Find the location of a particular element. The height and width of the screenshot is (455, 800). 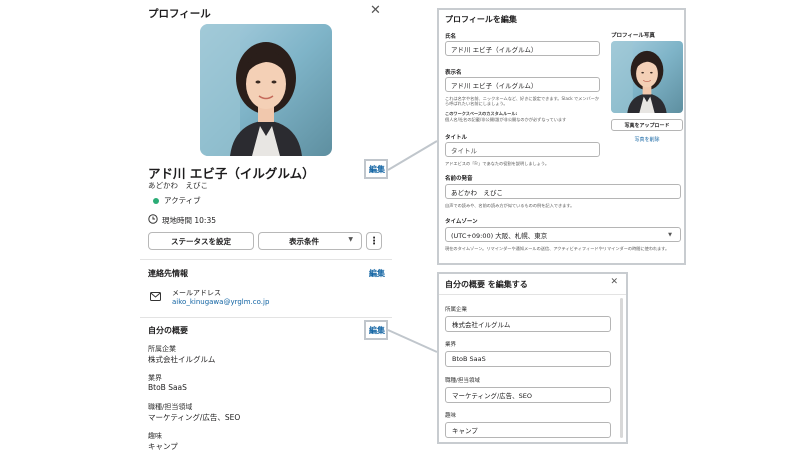

full-name-value: アド川 エビ子（イルグルム） is located at coordinates (494, 49).